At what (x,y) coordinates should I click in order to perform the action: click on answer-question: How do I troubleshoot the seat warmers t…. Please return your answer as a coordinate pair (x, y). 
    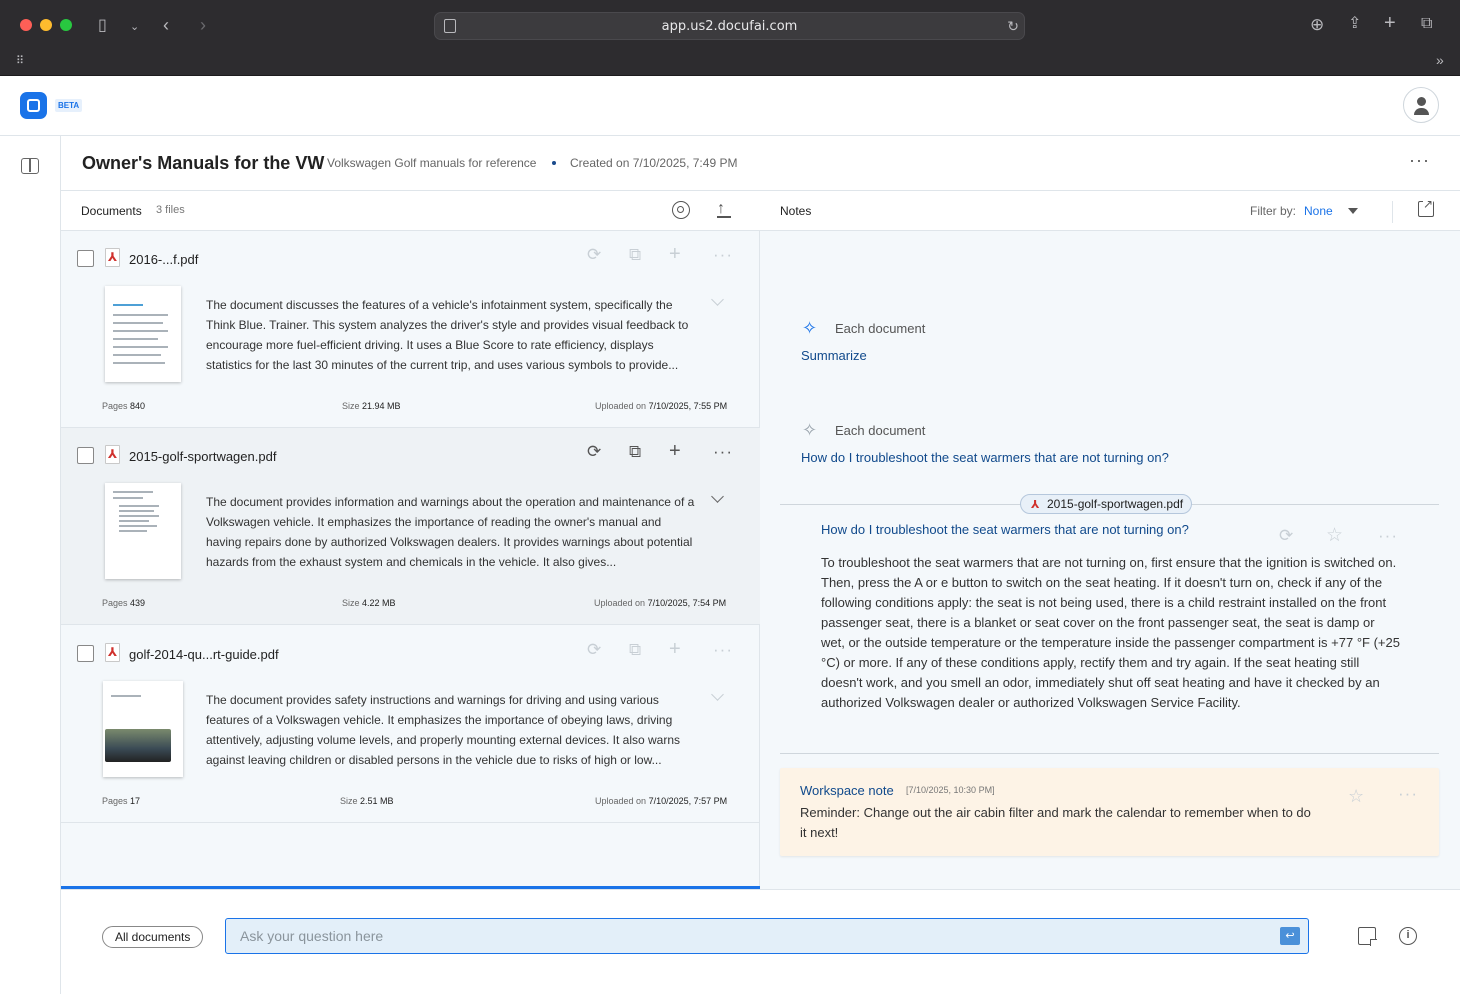
    Looking at the image, I should click on (1005, 529).